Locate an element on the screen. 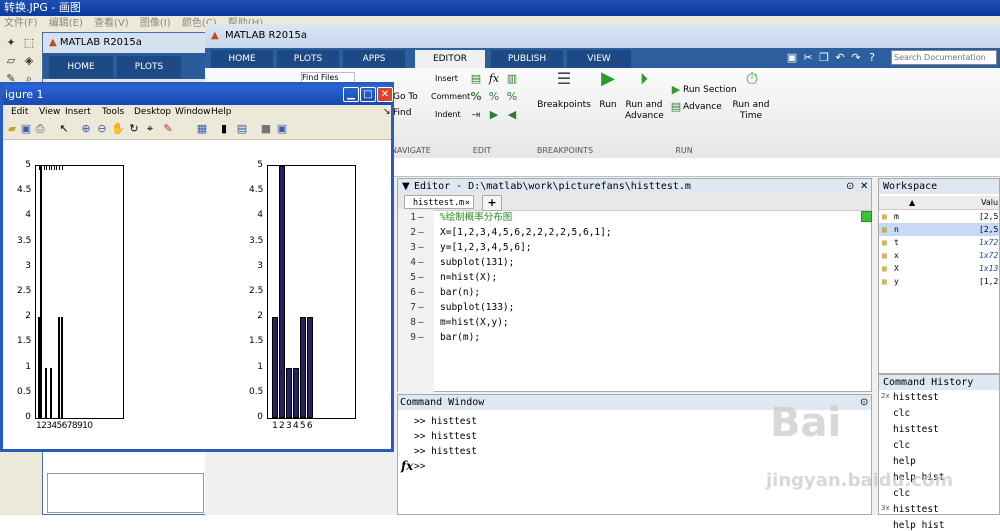 The width and height of the screenshot is (1000, 531). data-cursor-icon: ⌖ is located at coordinates (150, 129).